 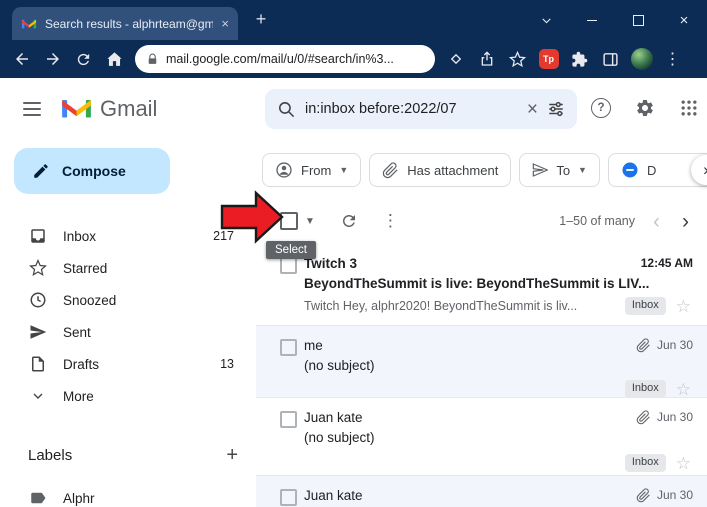 What do you see at coordinates (128, 236) in the screenshot?
I see `sidebar-item-inbox: Inbox 217` at bounding box center [128, 236].